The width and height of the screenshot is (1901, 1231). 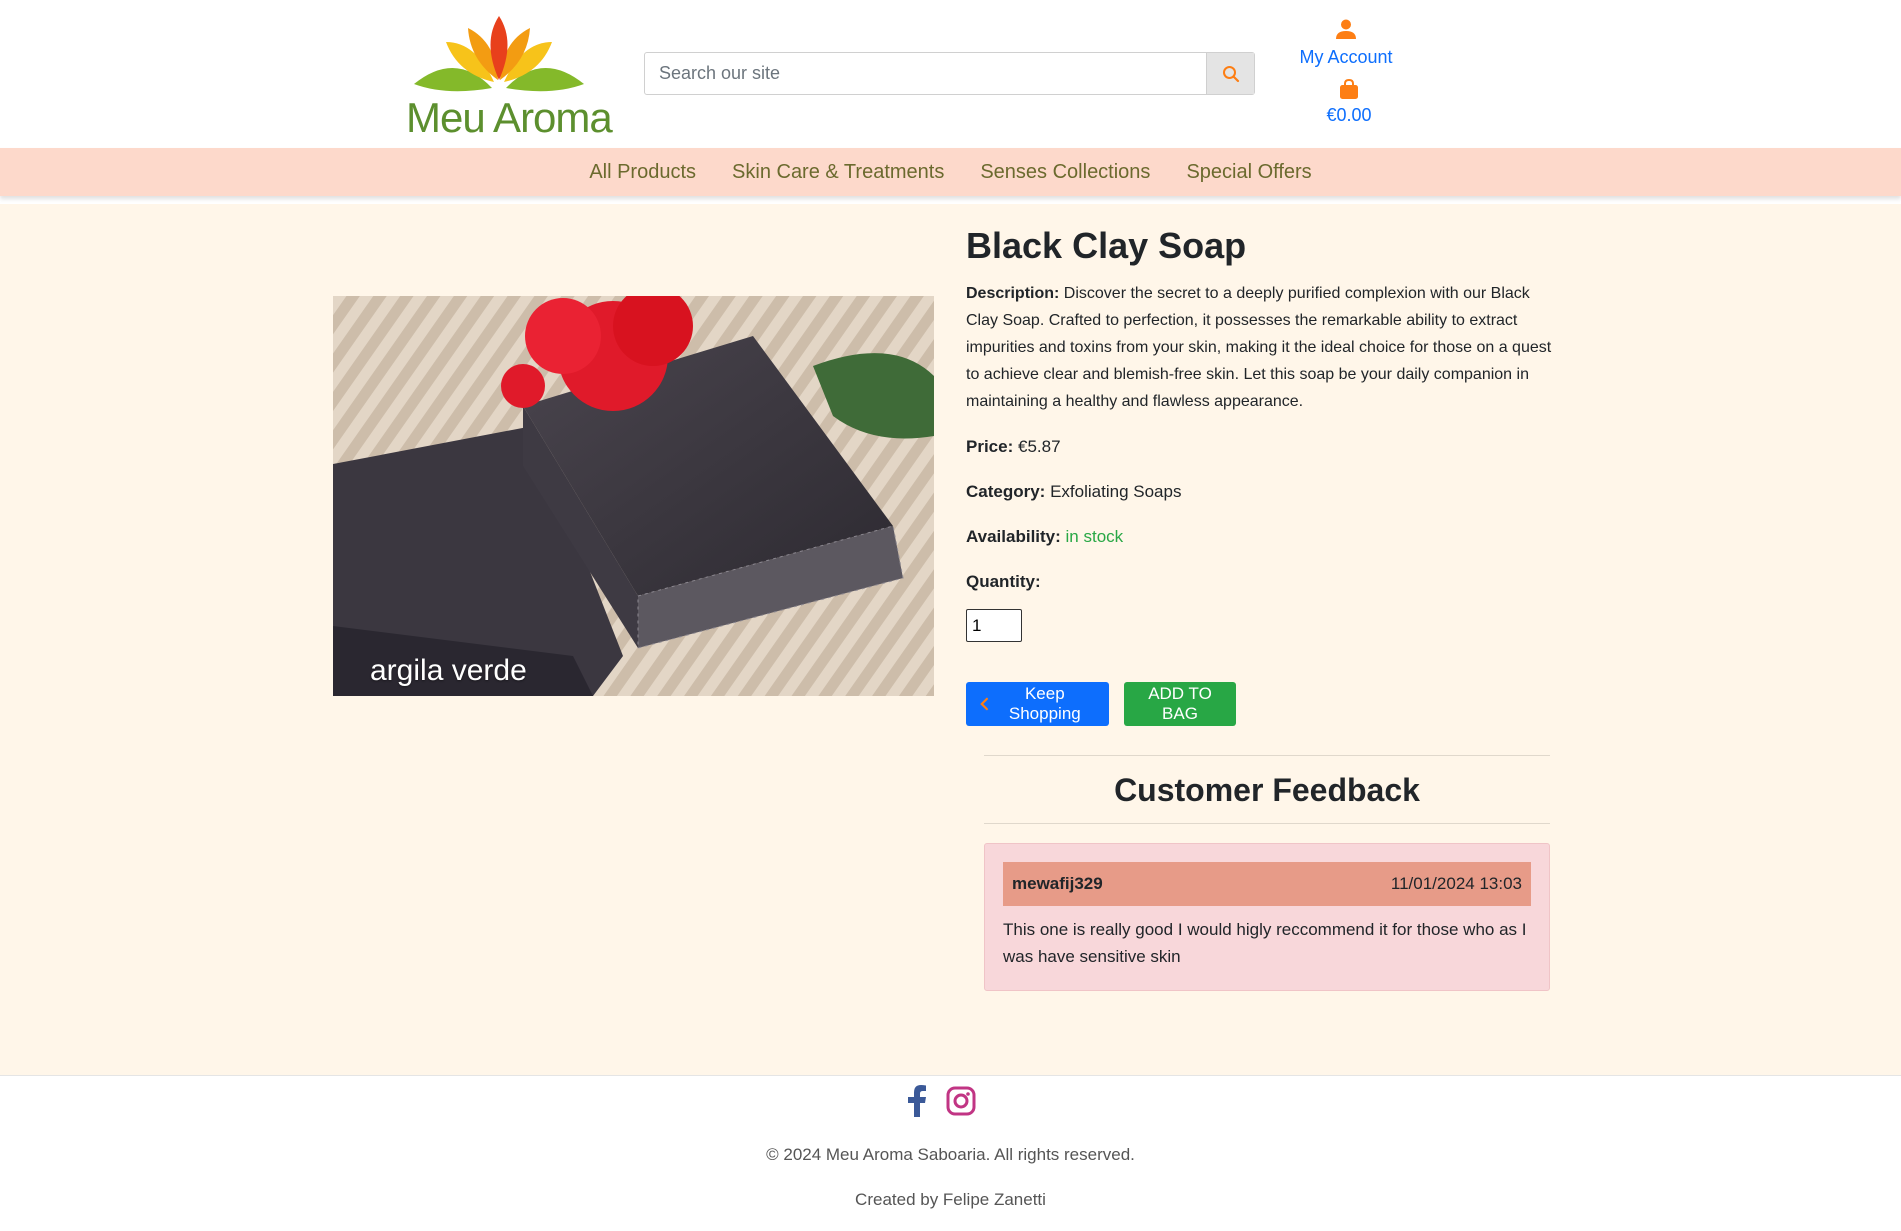 I want to click on social-links, so click(x=941, y=1103).